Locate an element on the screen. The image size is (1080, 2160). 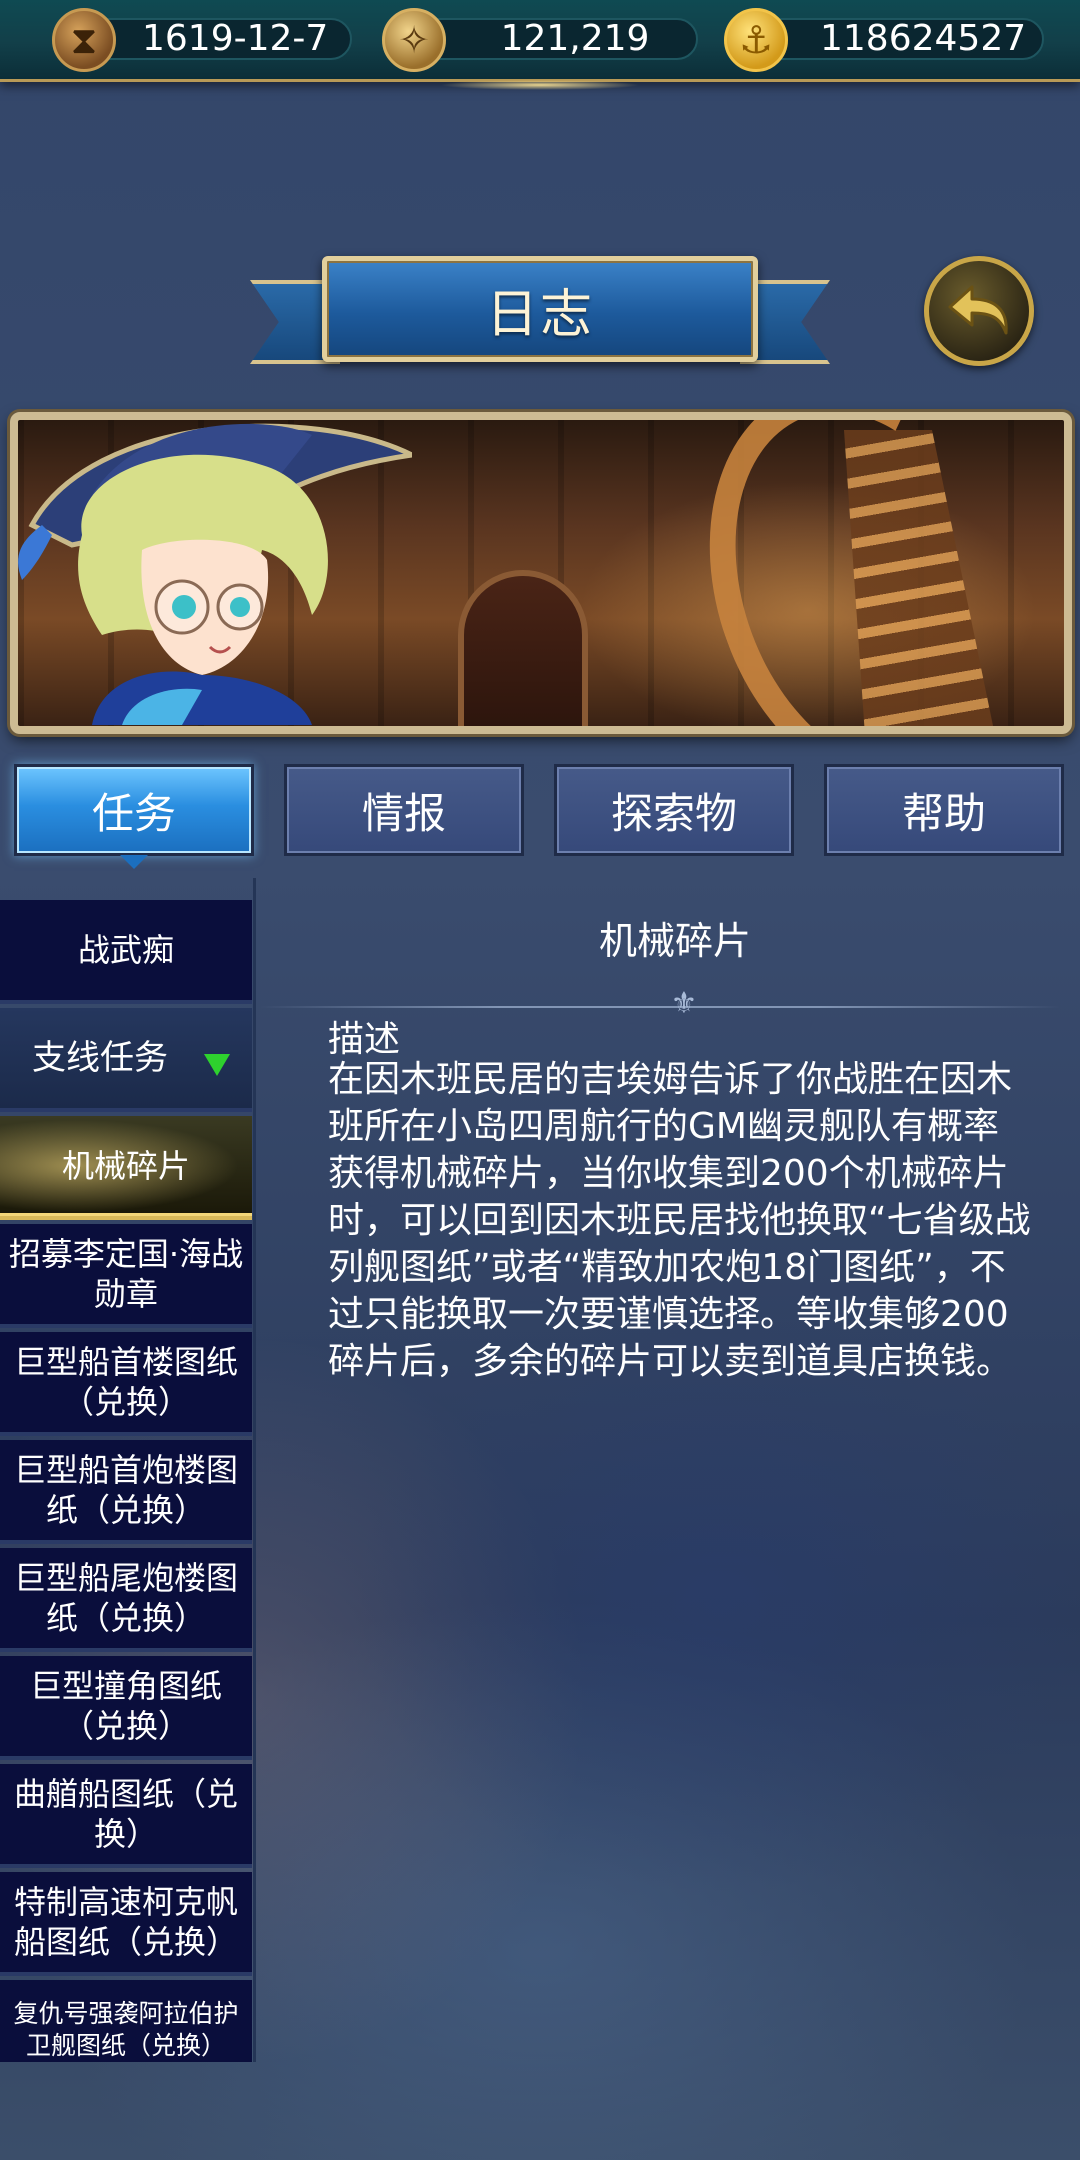
expand-triangle-icon is located at coordinates (217, 1065).